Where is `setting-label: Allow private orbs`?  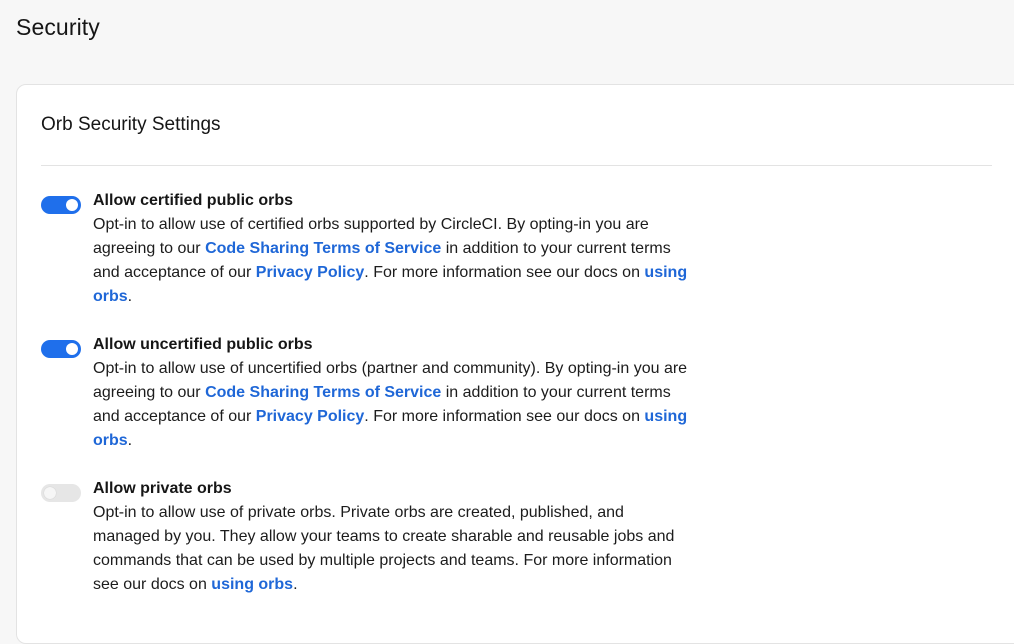 setting-label: Allow private orbs is located at coordinates (162, 488).